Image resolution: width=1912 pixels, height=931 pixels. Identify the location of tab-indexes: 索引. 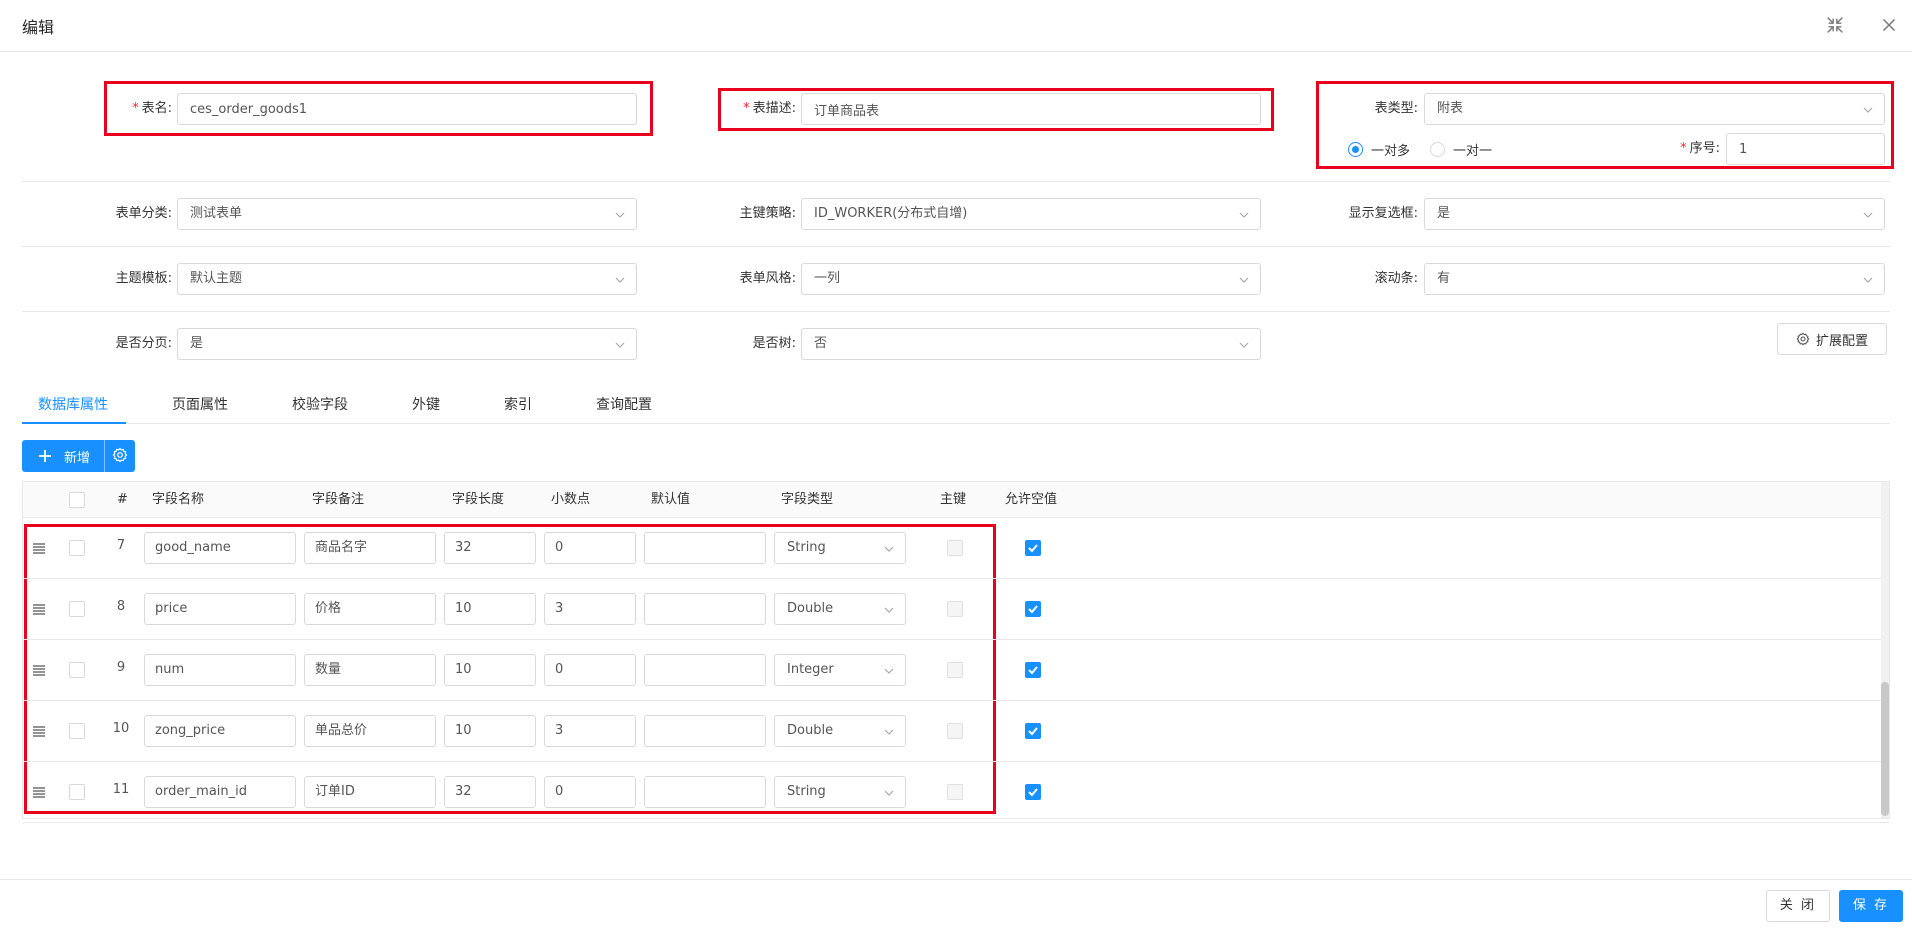
(518, 404).